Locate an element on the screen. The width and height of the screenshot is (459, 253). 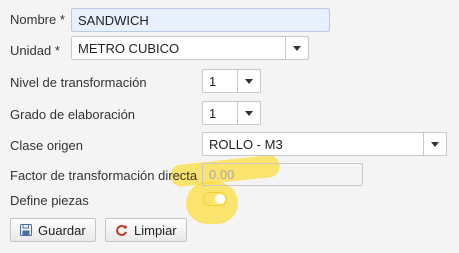
unidad-label: Unidad * is located at coordinates (35, 50).